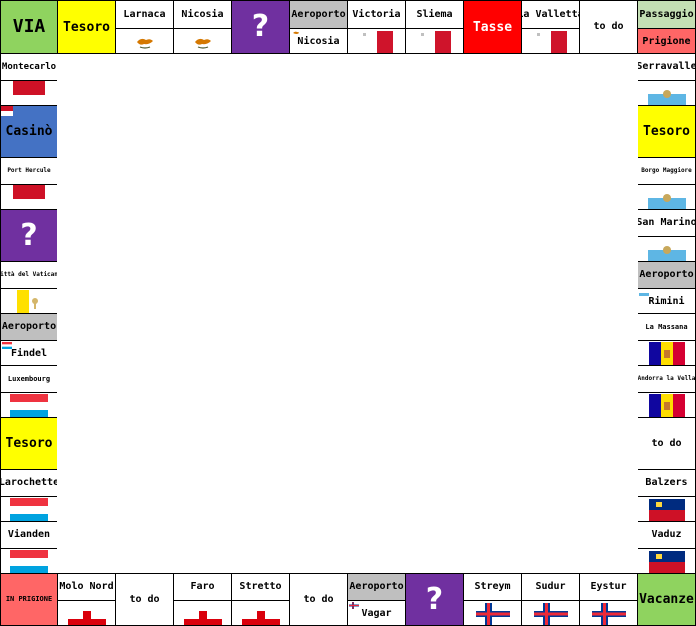  Describe the element at coordinates (666, 131) in the screenshot. I see `tesoro-right: Tesoro` at that location.